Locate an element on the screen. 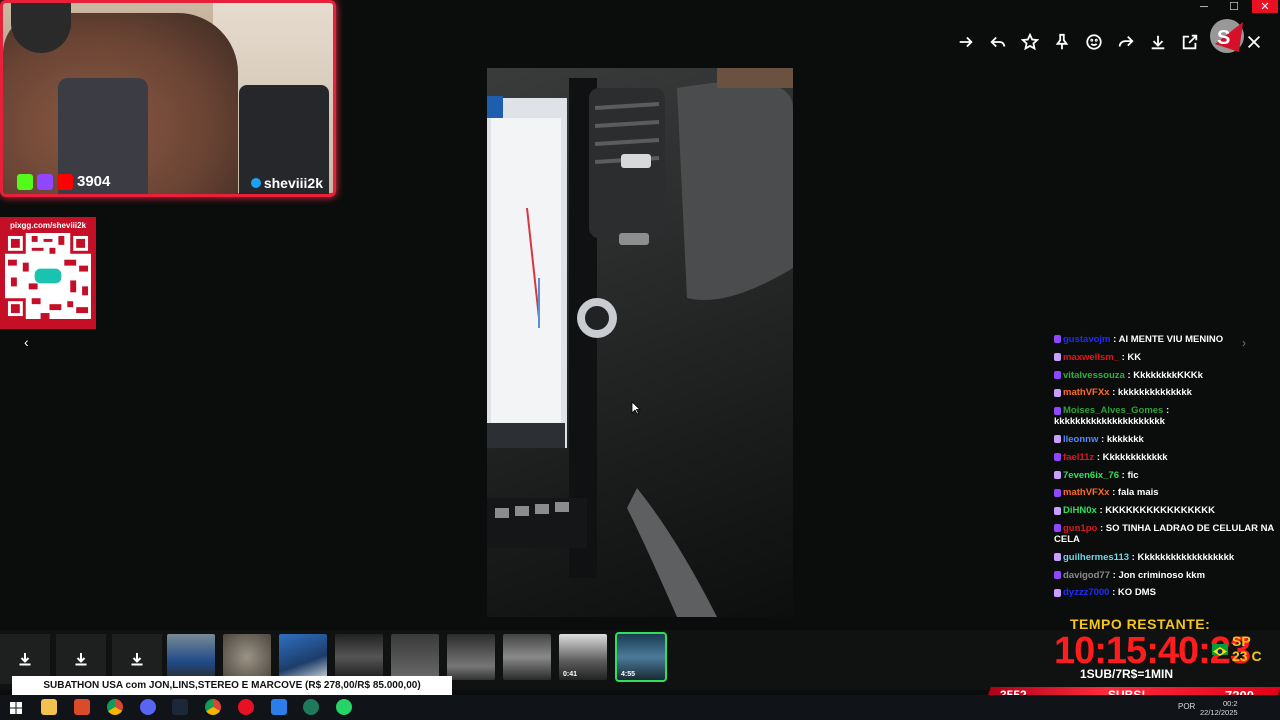 The height and width of the screenshot is (720, 1280). media-thumbnail-active: 4:55 is located at coordinates (641, 657).